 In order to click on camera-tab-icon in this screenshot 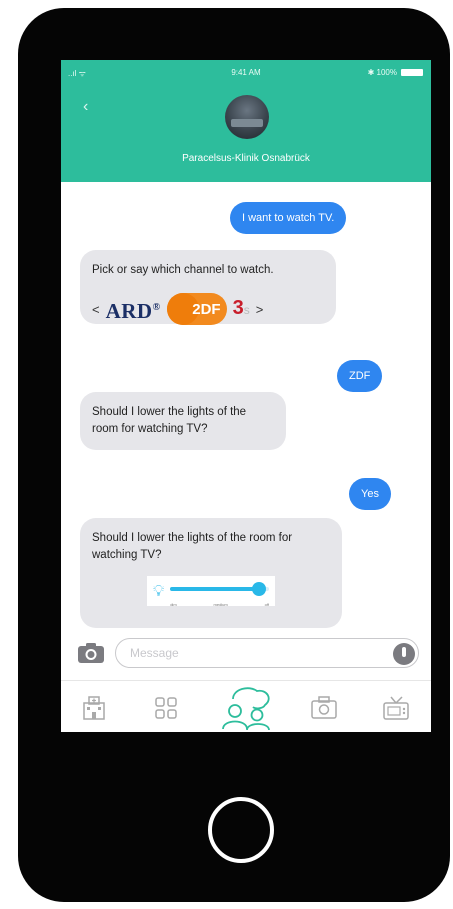, I will do `click(324, 708)`.